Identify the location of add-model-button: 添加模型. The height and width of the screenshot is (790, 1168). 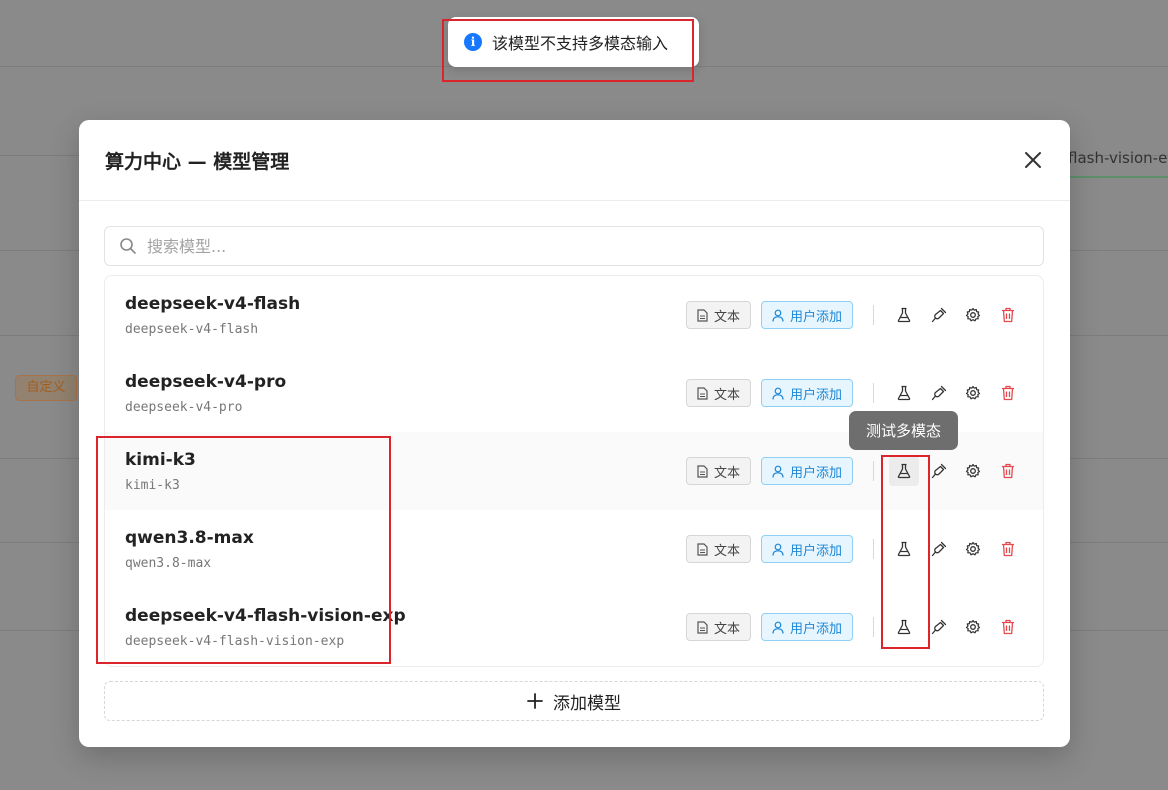
(574, 701).